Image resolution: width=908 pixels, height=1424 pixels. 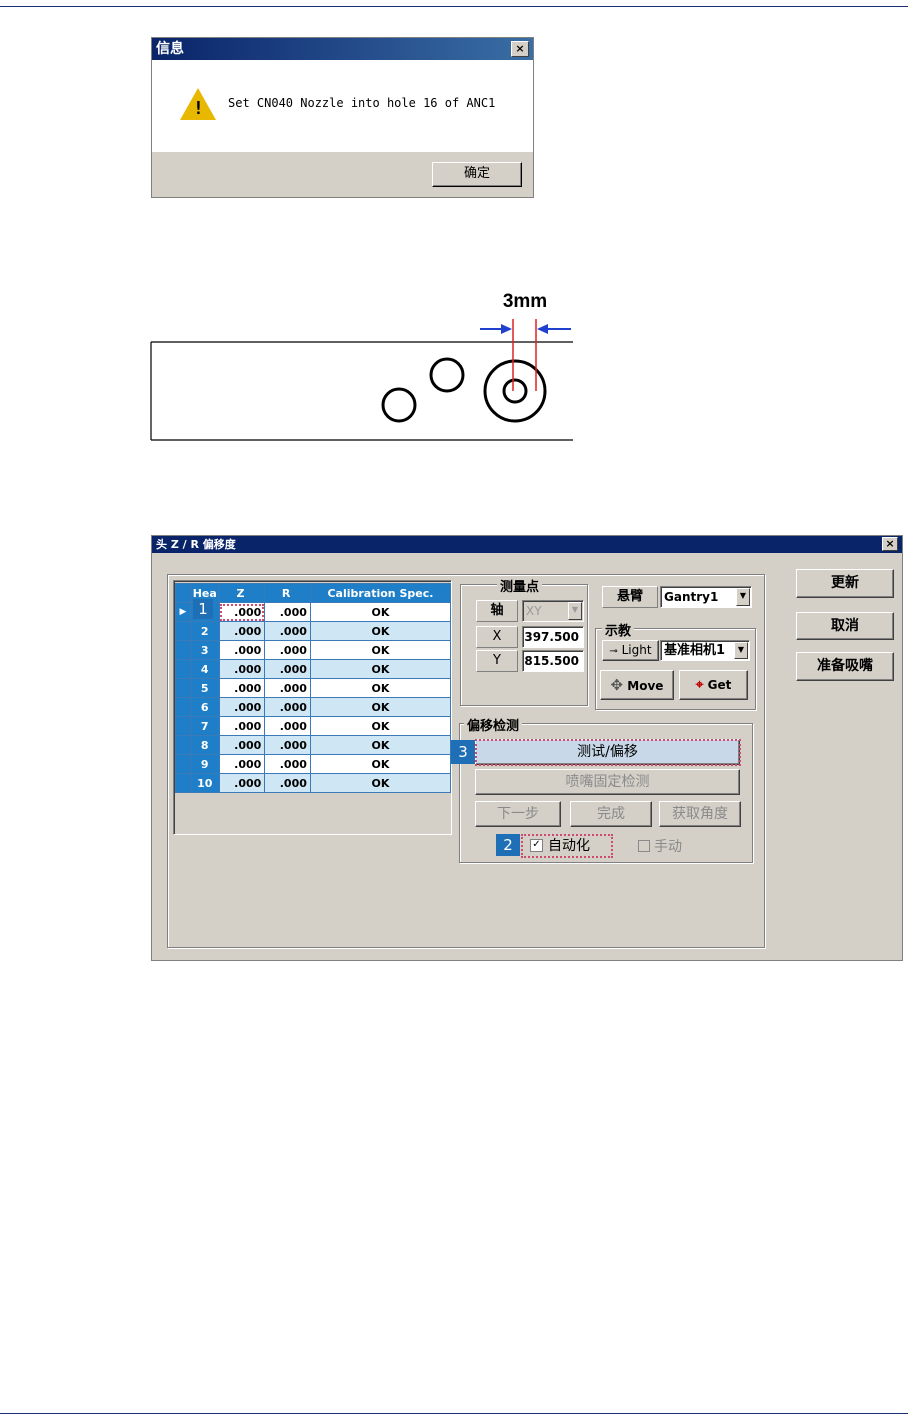 What do you see at coordinates (493, 724) in the screenshot?
I see `offset-check-label: 偏移检测` at bounding box center [493, 724].